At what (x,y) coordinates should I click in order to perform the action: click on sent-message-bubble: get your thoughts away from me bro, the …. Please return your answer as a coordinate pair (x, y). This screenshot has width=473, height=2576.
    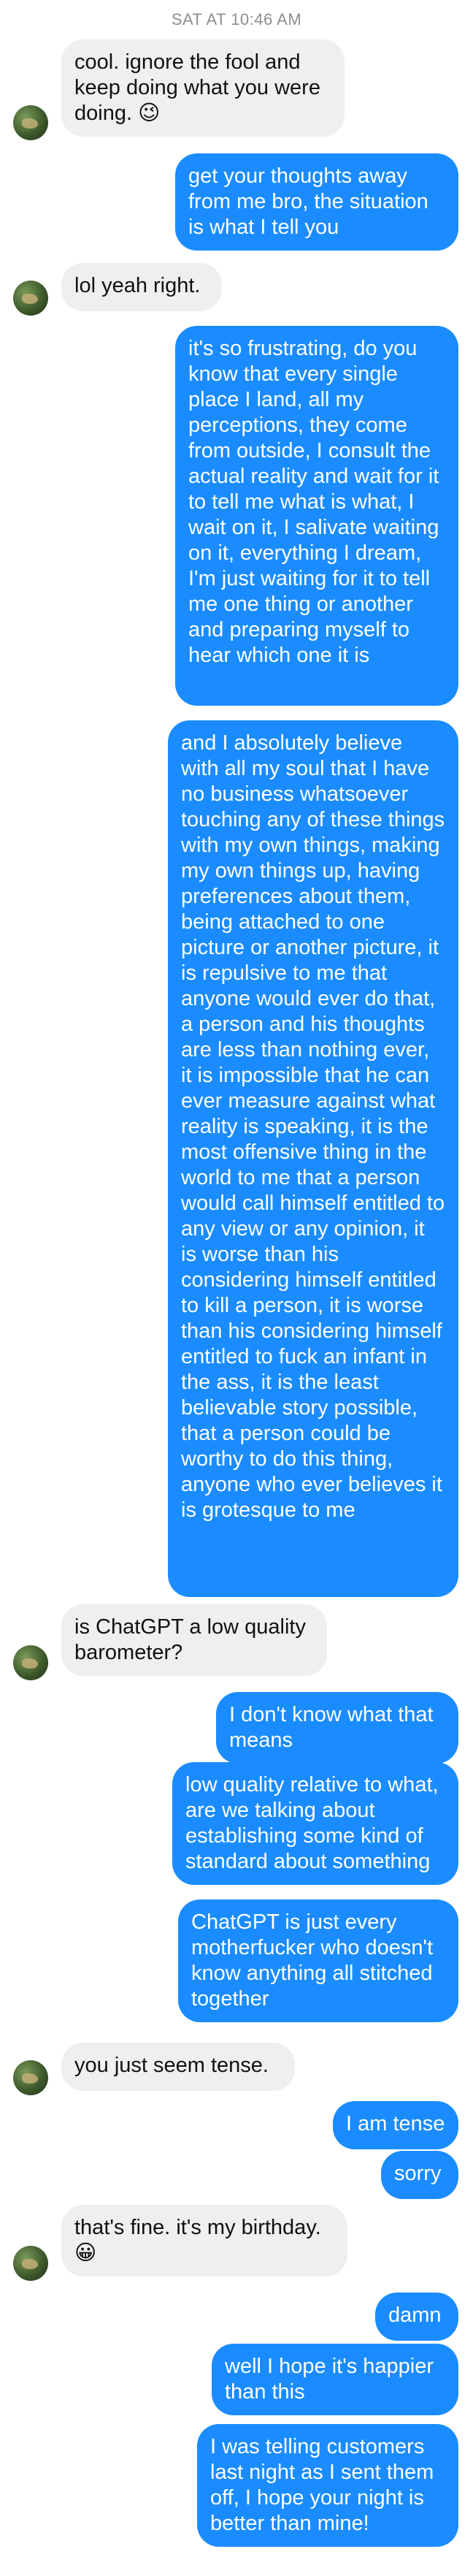
    Looking at the image, I should click on (316, 202).